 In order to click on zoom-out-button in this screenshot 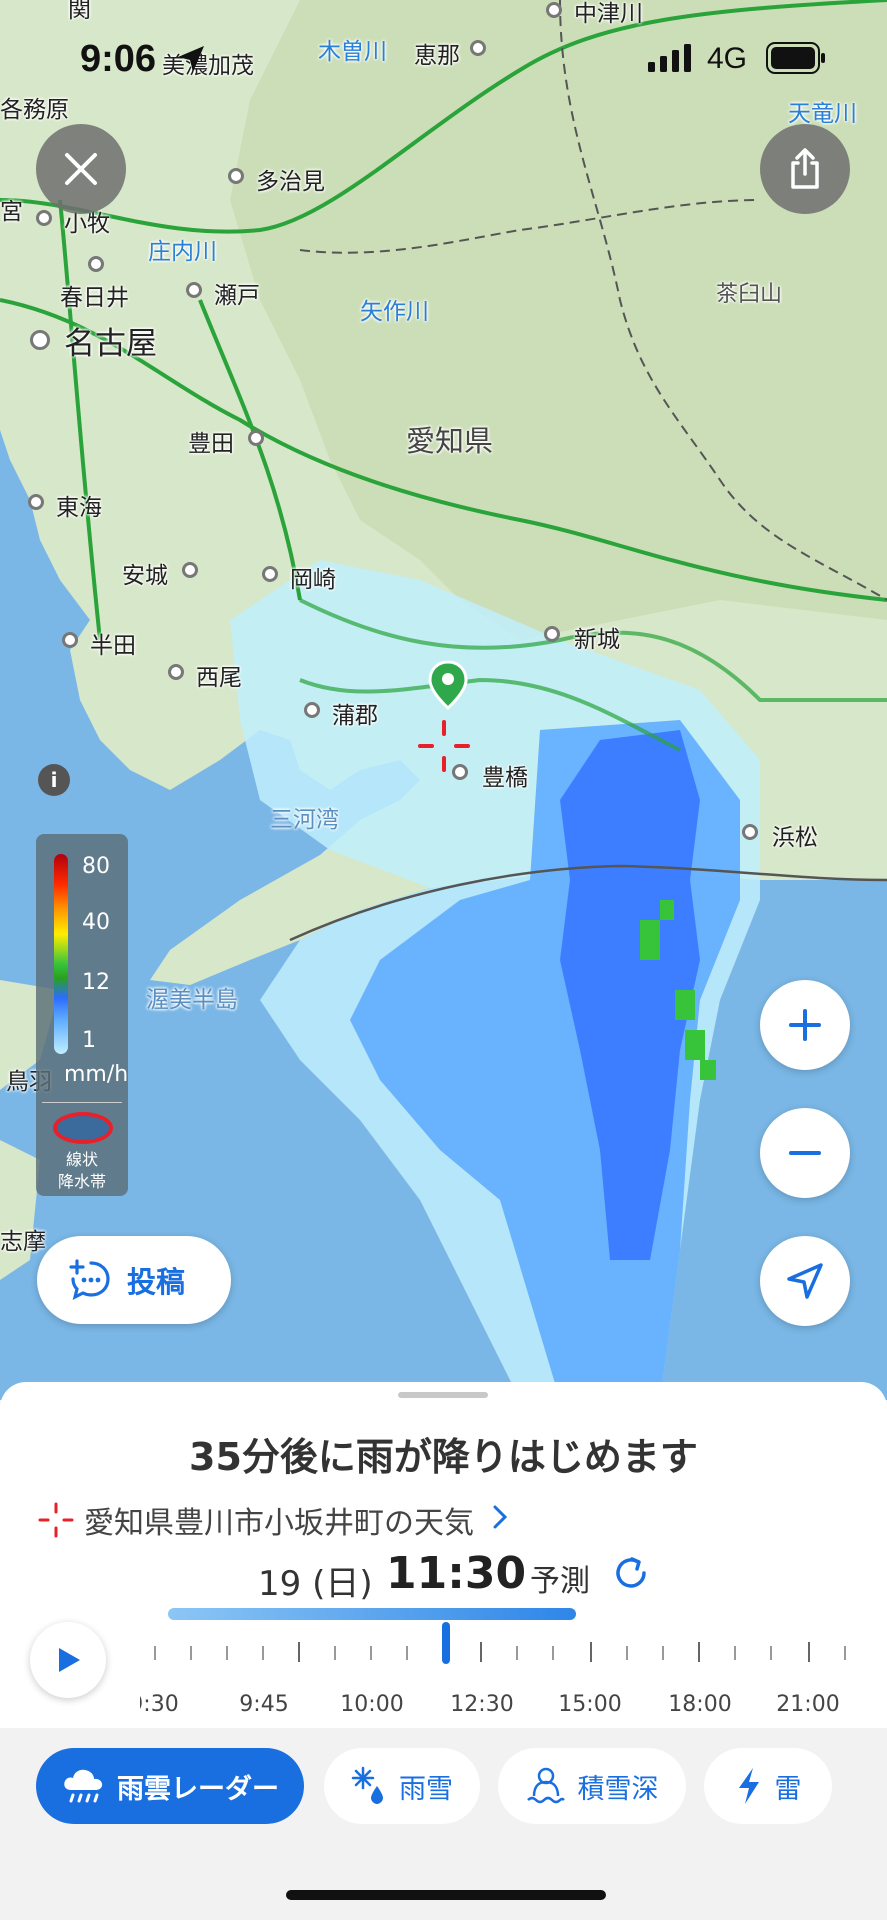, I will do `click(805, 1153)`.